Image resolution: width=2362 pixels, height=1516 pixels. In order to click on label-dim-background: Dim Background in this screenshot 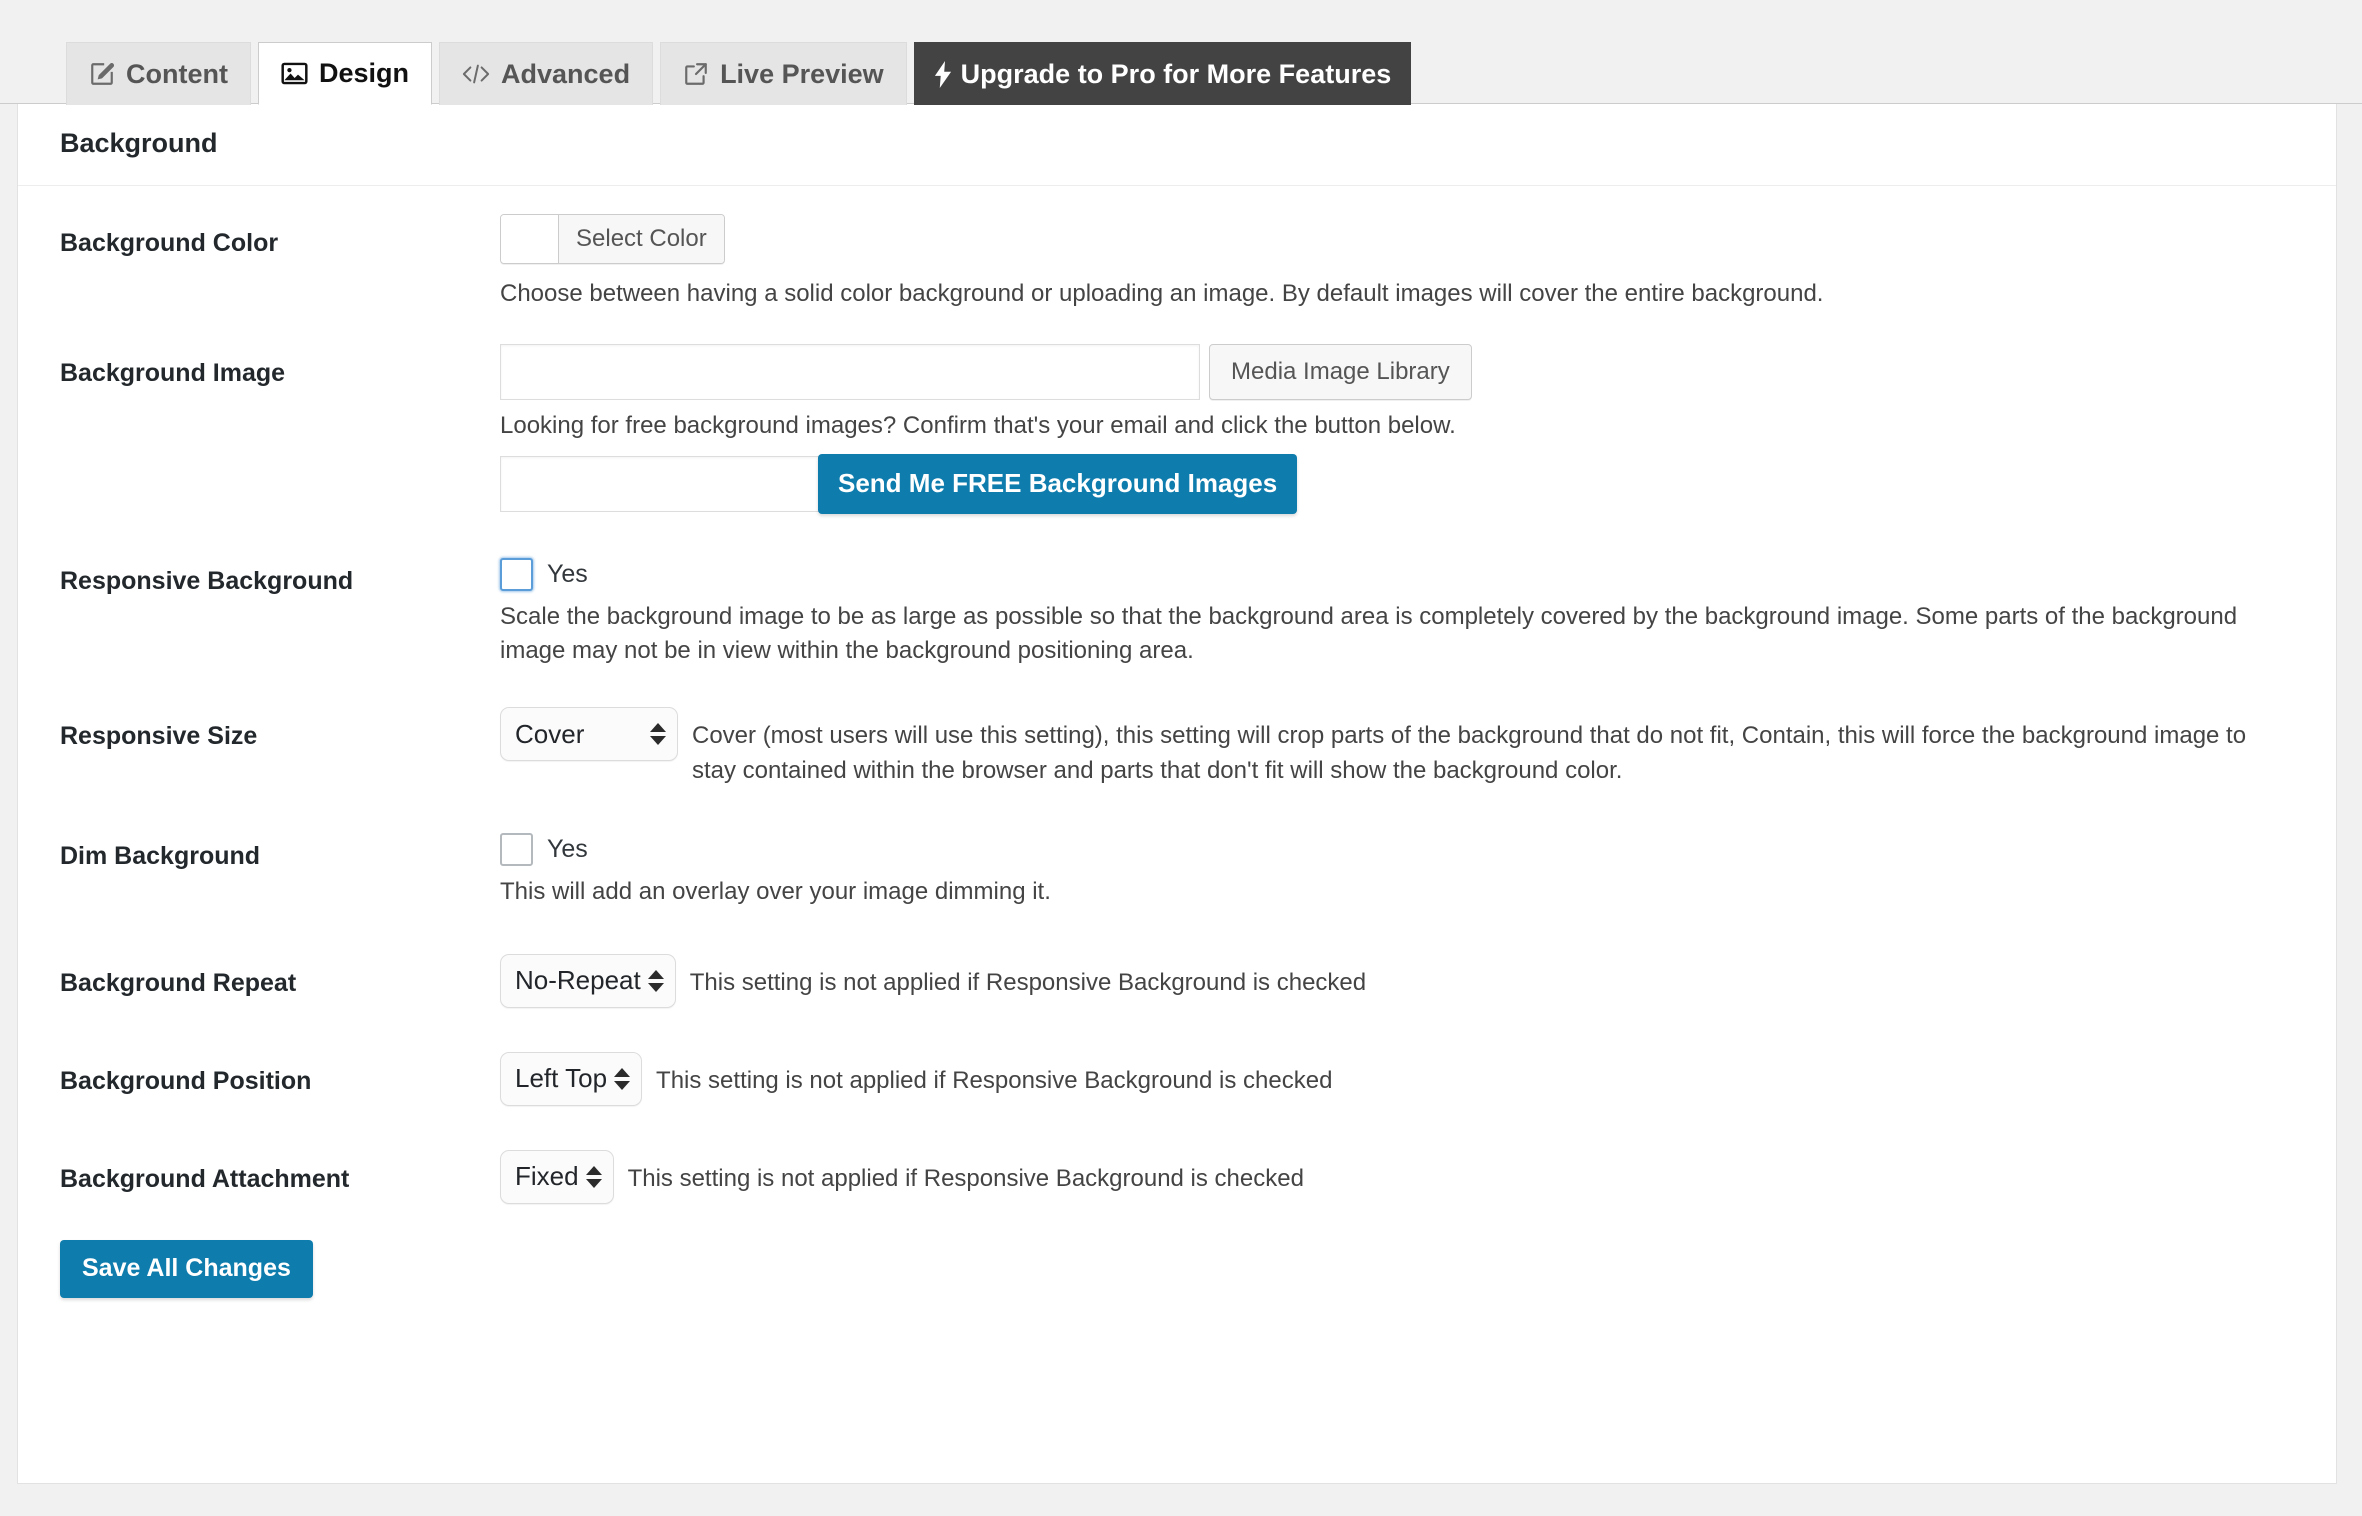, I will do `click(160, 855)`.